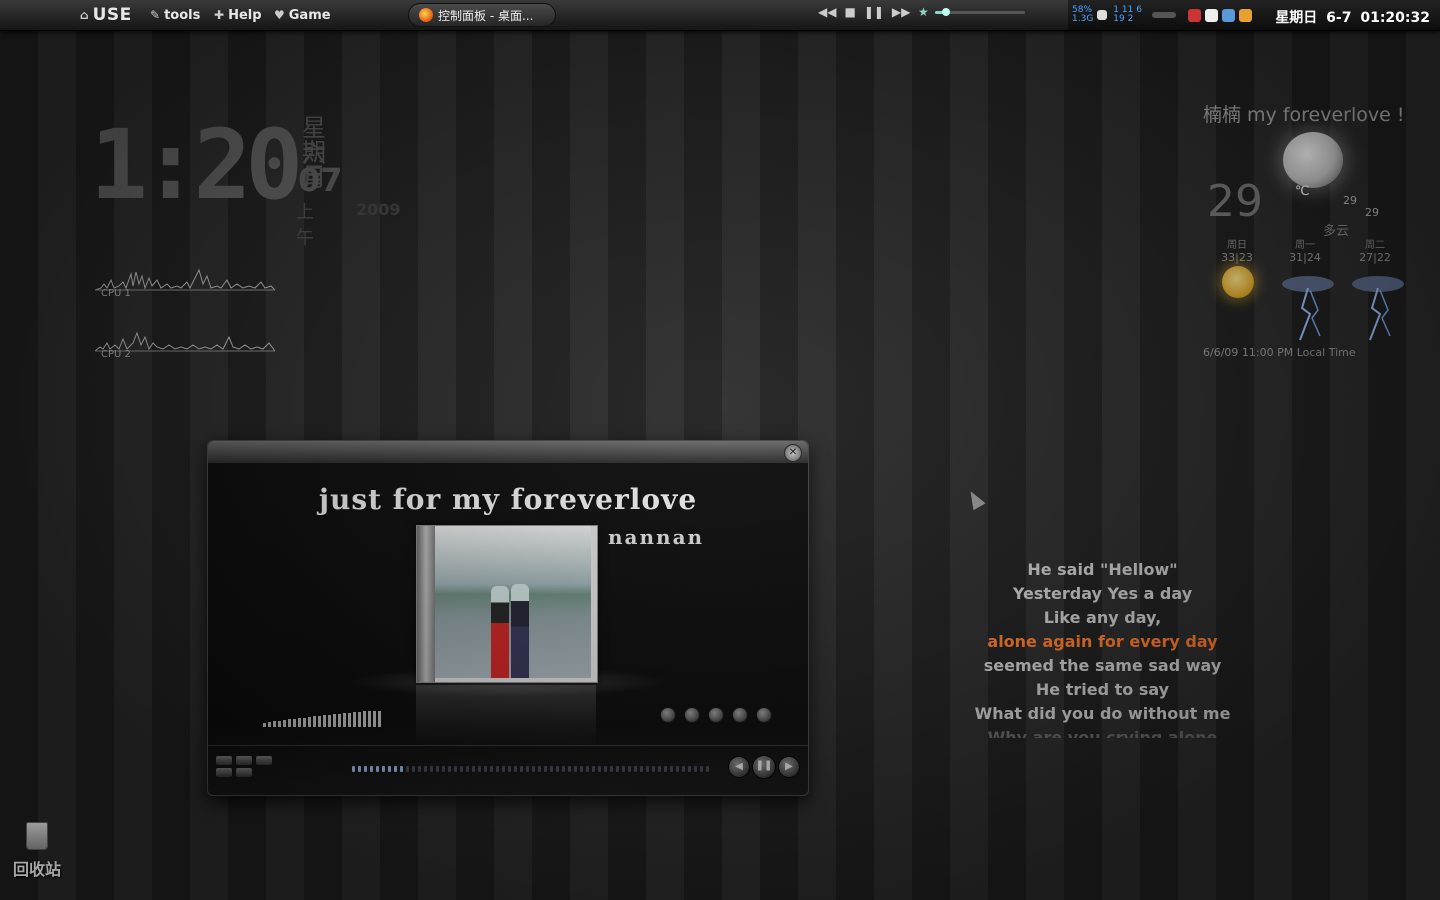 This screenshot has height=900, width=1440. What do you see at coordinates (302, 15) in the screenshot?
I see `menu-game: ♥ Game` at bounding box center [302, 15].